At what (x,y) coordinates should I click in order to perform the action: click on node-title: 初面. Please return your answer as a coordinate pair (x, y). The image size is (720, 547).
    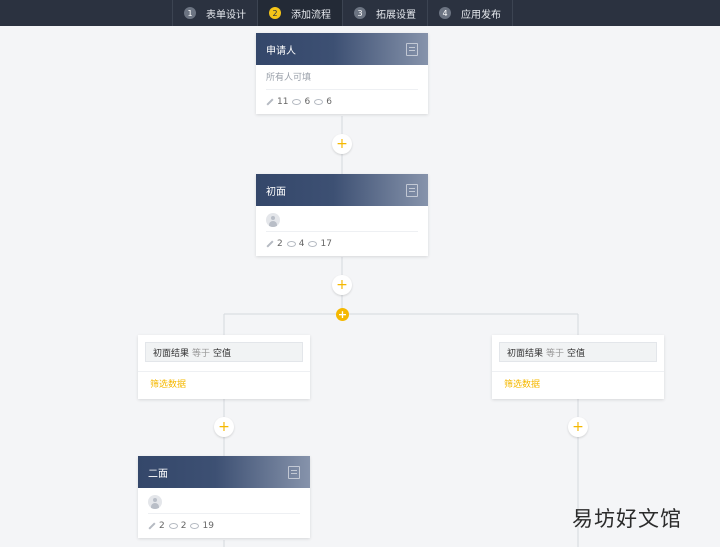
    Looking at the image, I should click on (276, 192).